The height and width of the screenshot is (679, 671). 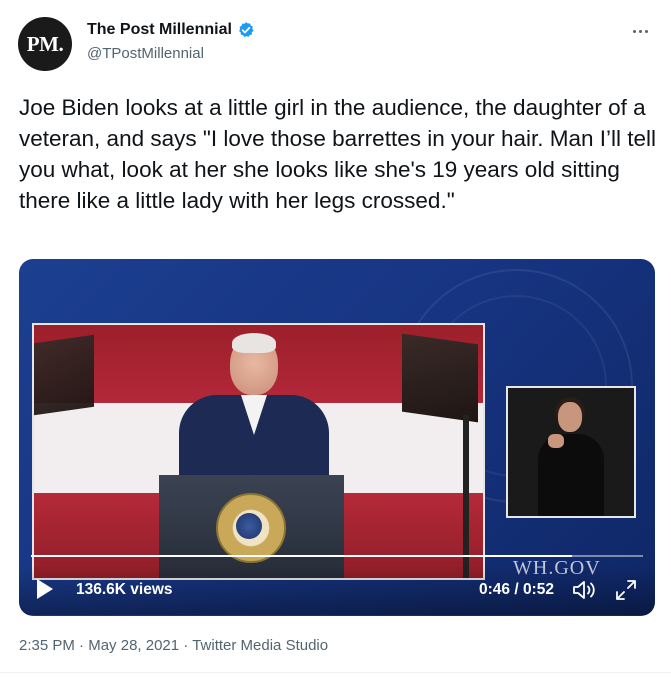 What do you see at coordinates (440, 378) in the screenshot?
I see `teleprompter-right` at bounding box center [440, 378].